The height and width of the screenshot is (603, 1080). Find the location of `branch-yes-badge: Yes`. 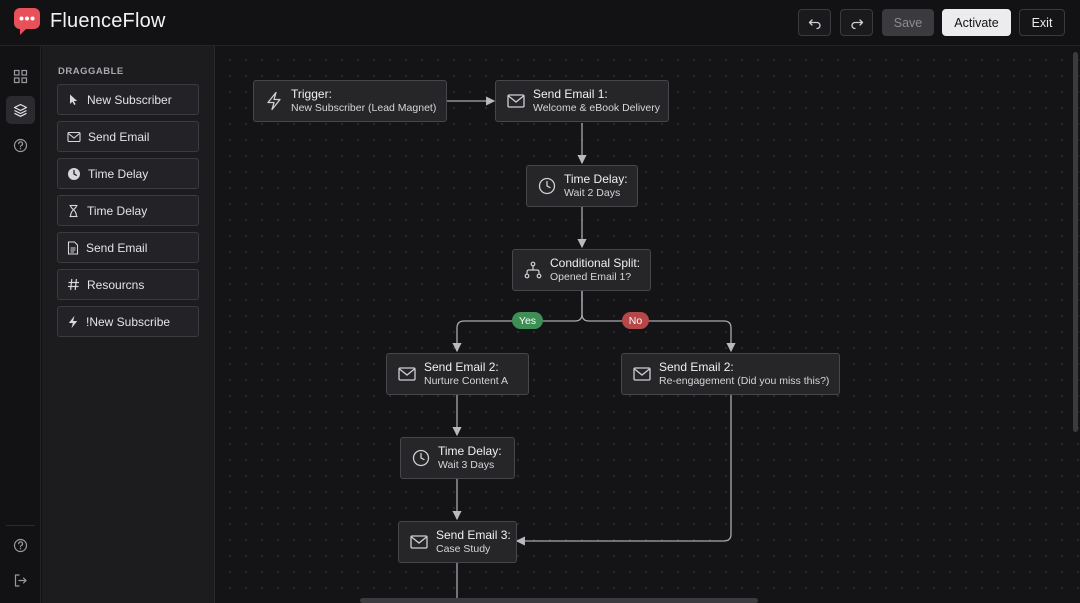

branch-yes-badge: Yes is located at coordinates (527, 320).